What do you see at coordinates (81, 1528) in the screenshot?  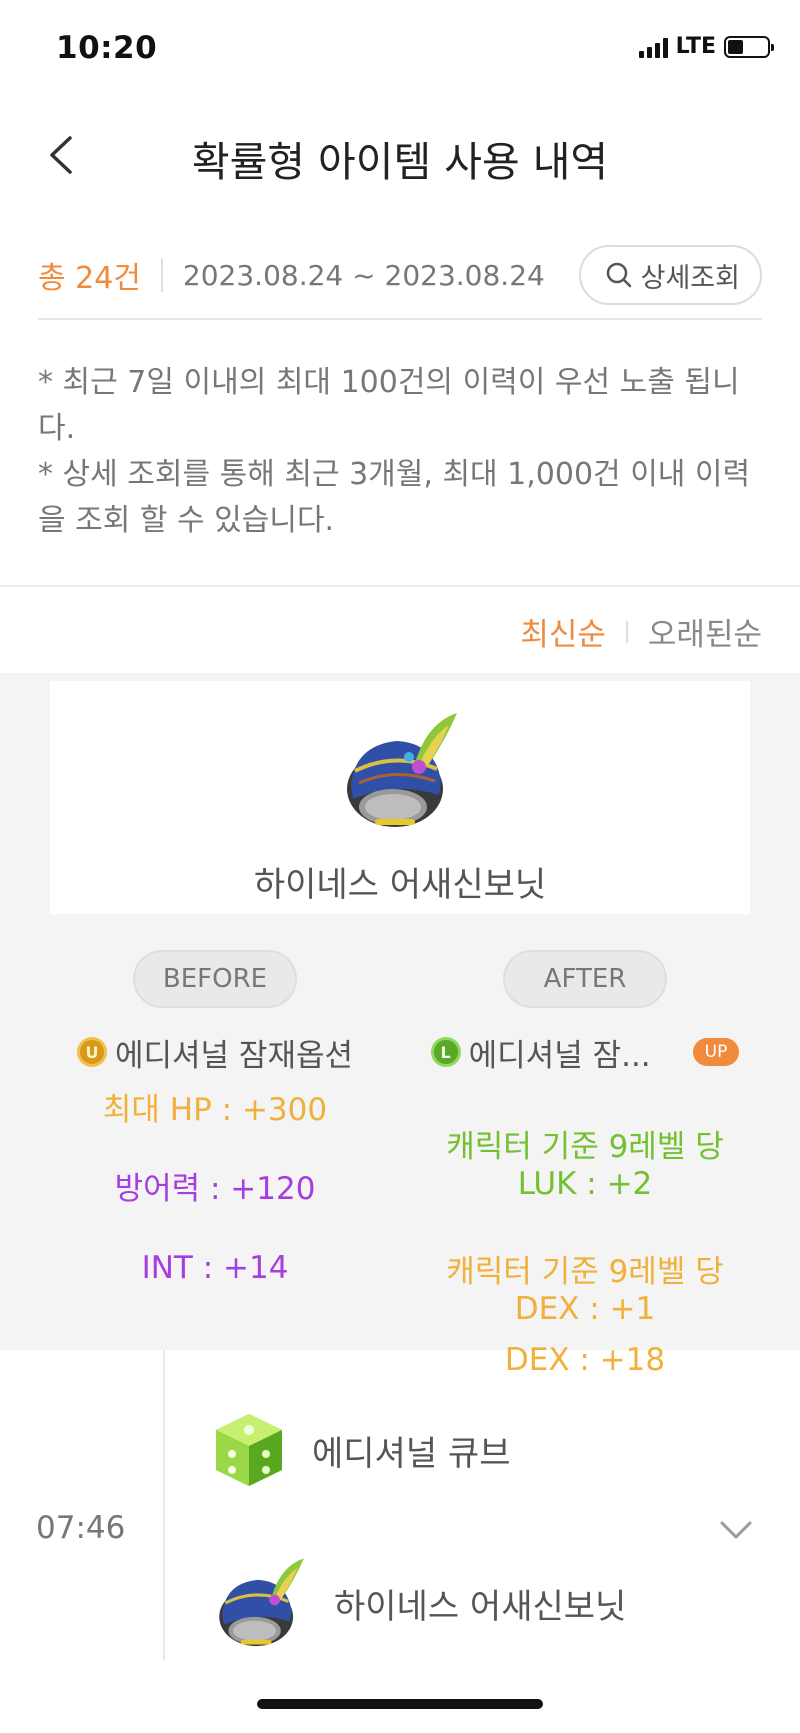 I see `history-time: 07:46` at bounding box center [81, 1528].